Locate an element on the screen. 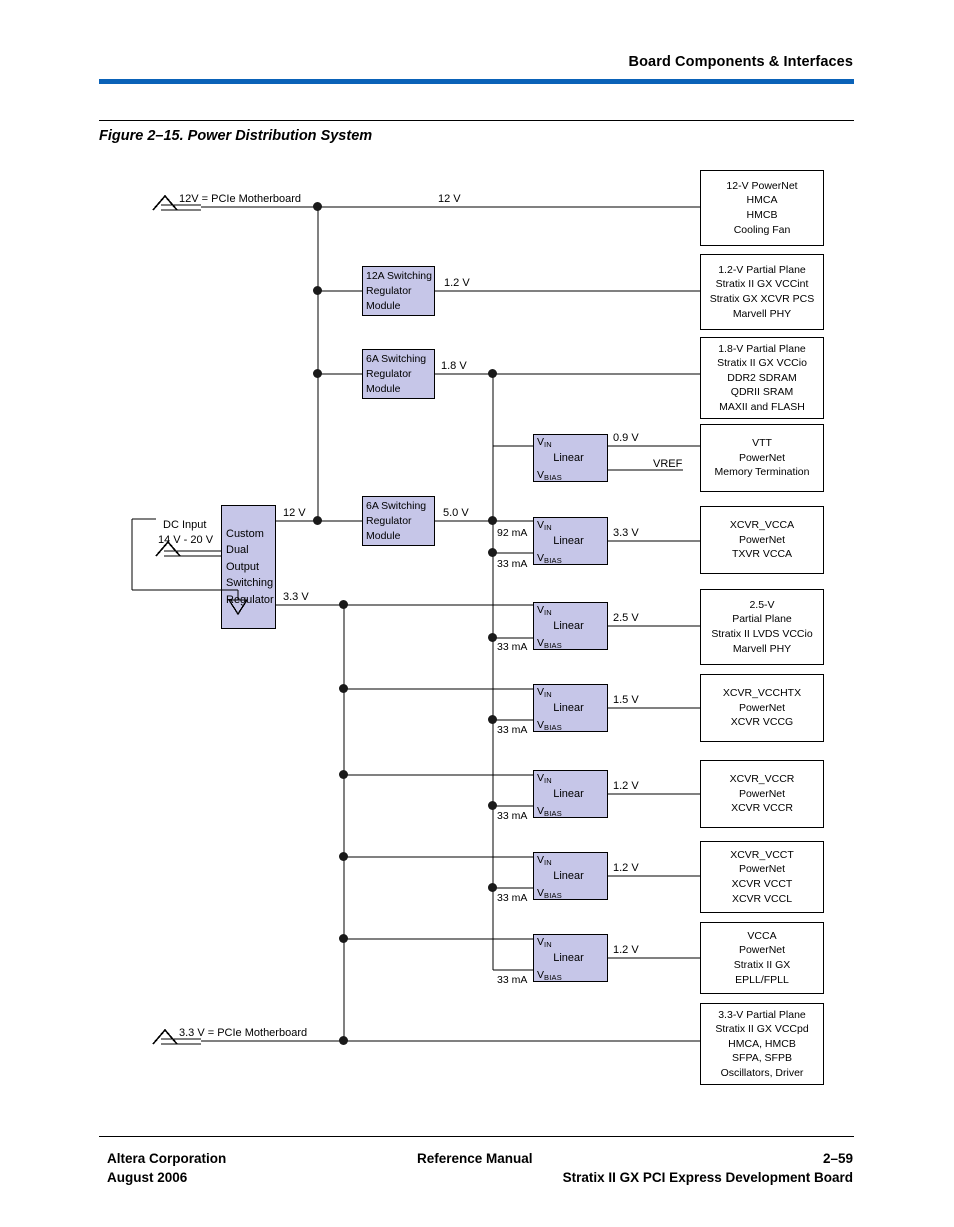 This screenshot has height=1227, width=954. current-label-33ma-2v5: 33 mA is located at coordinates (512, 647).